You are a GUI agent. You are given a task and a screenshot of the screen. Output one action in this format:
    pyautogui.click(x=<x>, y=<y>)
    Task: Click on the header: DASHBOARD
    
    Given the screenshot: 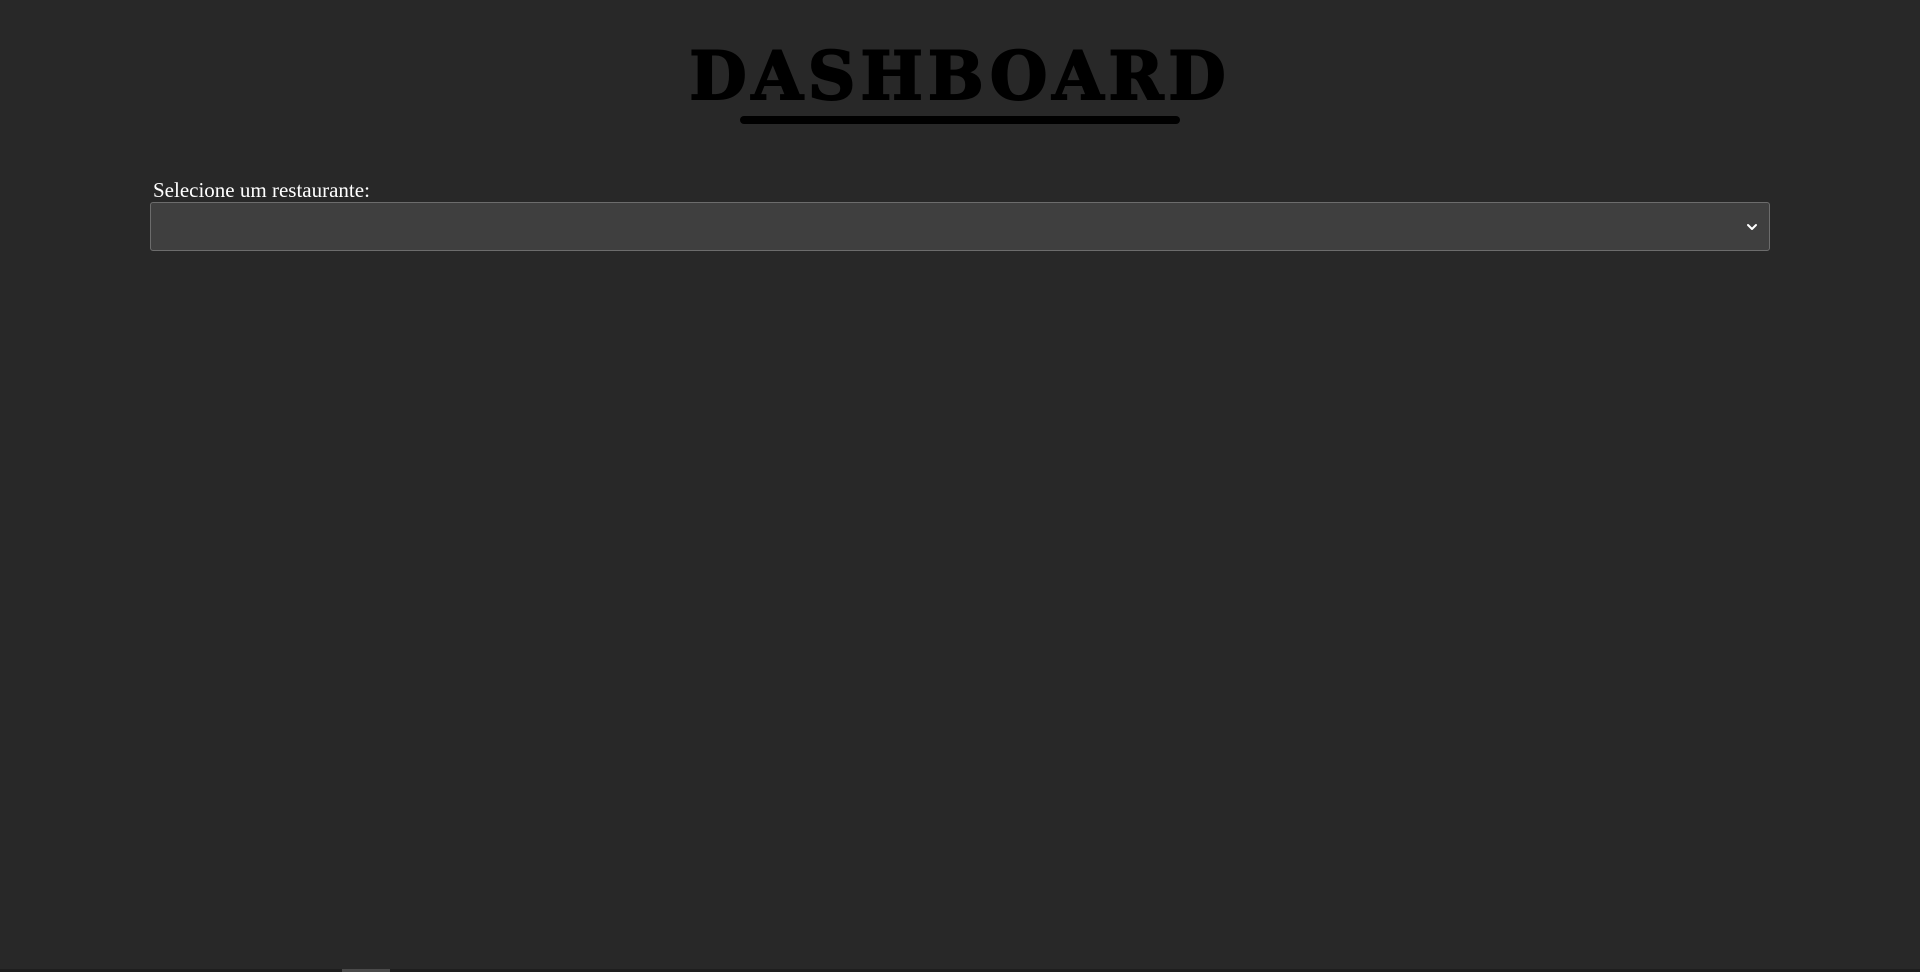 What is the action you would take?
    pyautogui.click(x=960, y=80)
    